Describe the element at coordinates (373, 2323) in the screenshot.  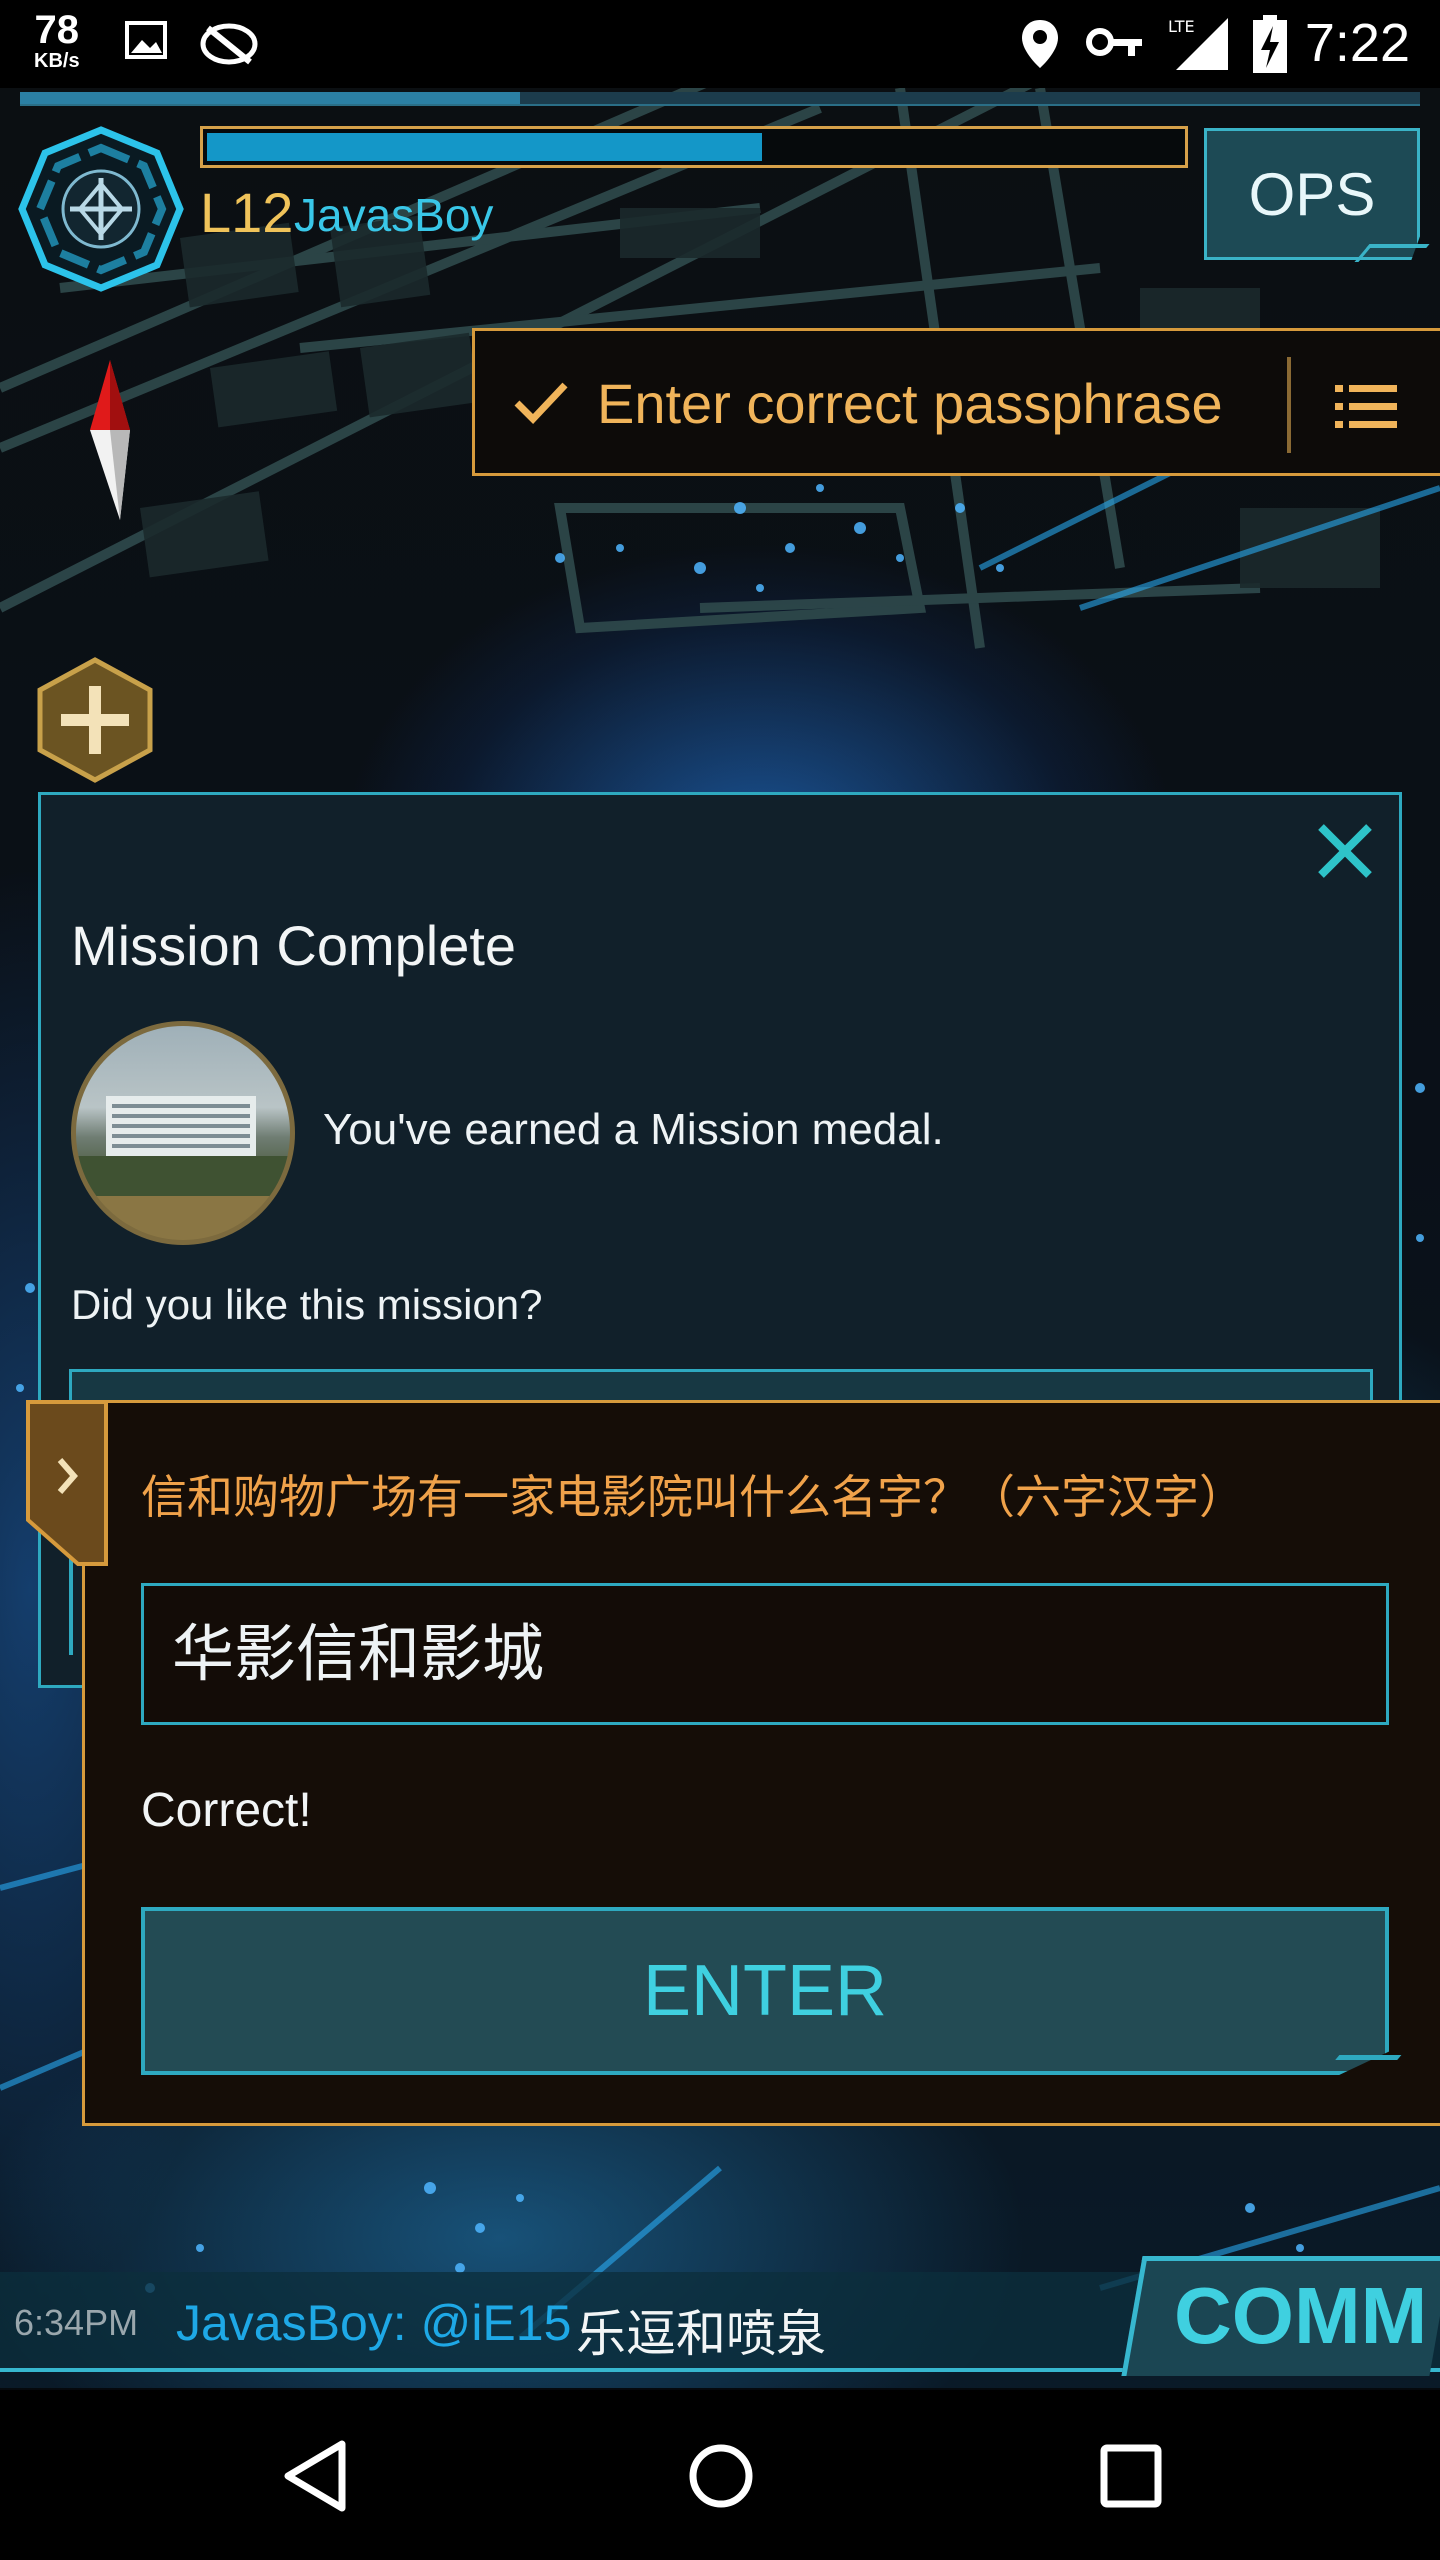
I see `comm-message-sender: JavasBoy: @iE15` at that location.